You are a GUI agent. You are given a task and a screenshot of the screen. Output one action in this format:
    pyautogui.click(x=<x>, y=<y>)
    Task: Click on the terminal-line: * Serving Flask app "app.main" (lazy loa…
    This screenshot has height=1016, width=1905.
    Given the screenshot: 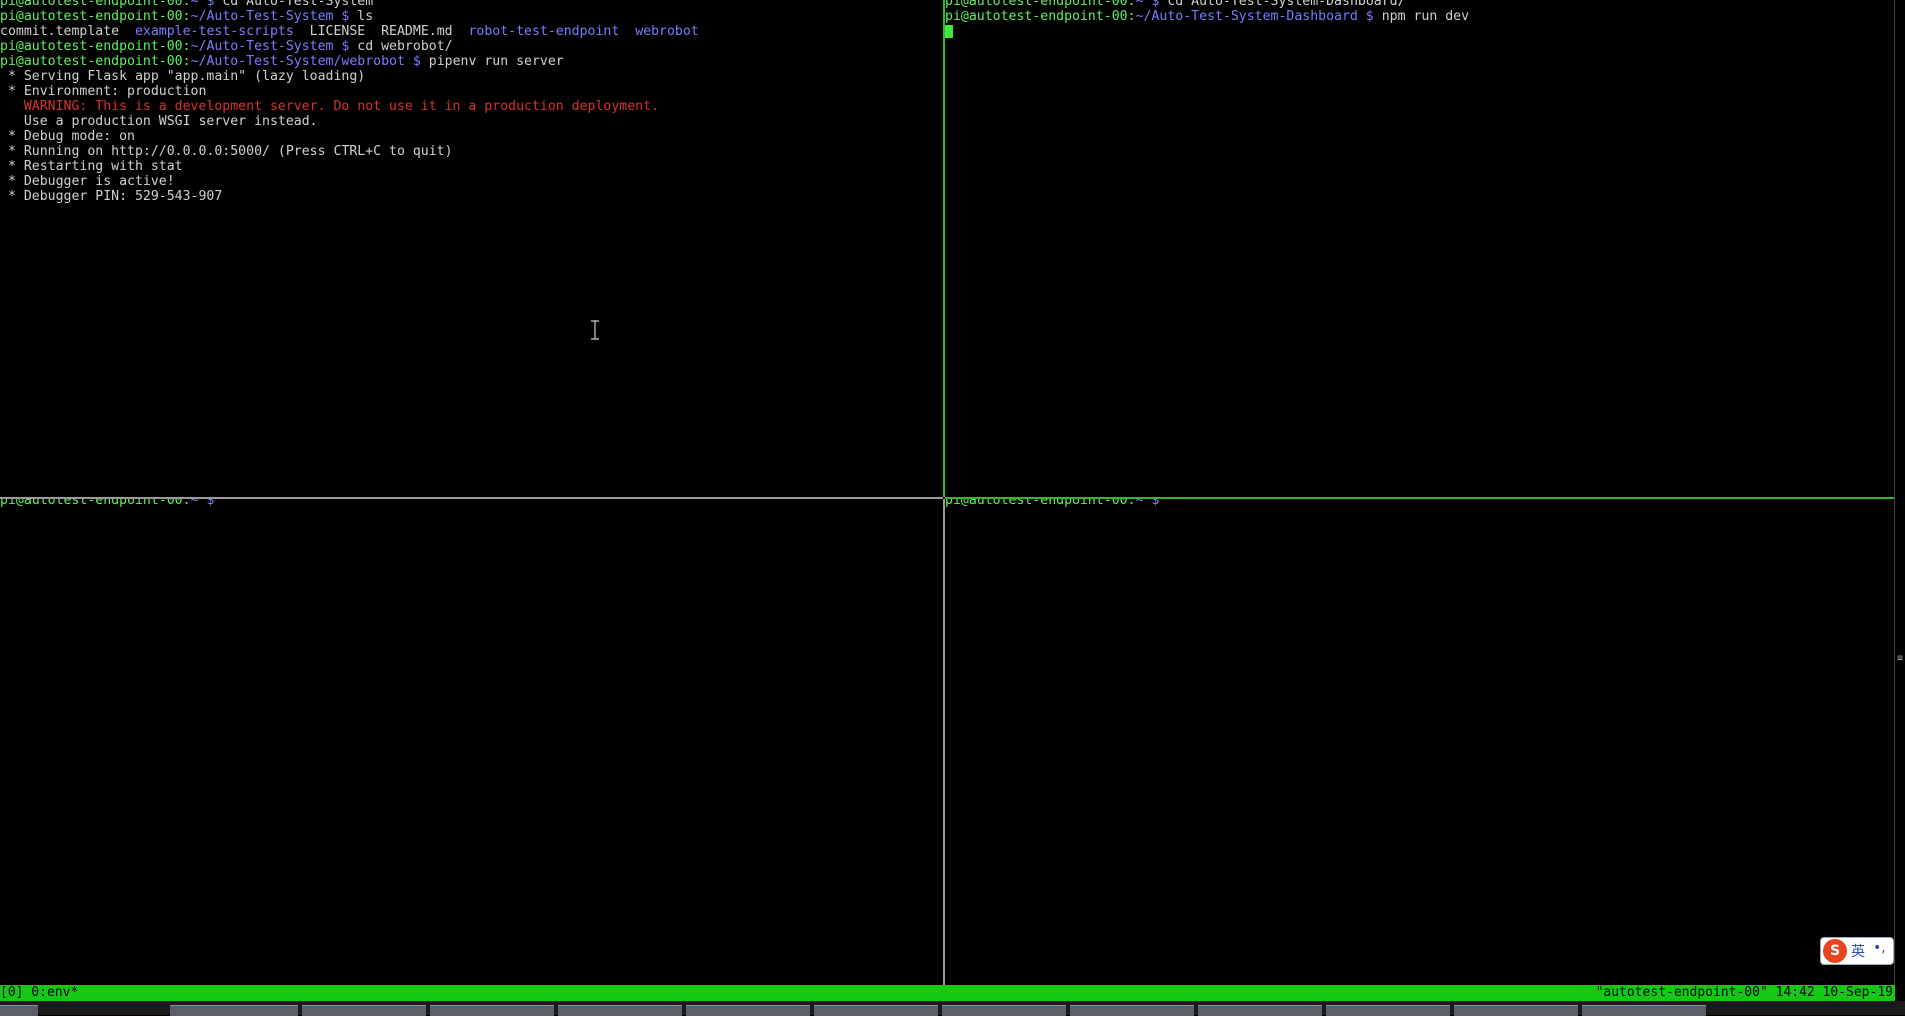 What is the action you would take?
    pyautogui.click(x=349, y=76)
    